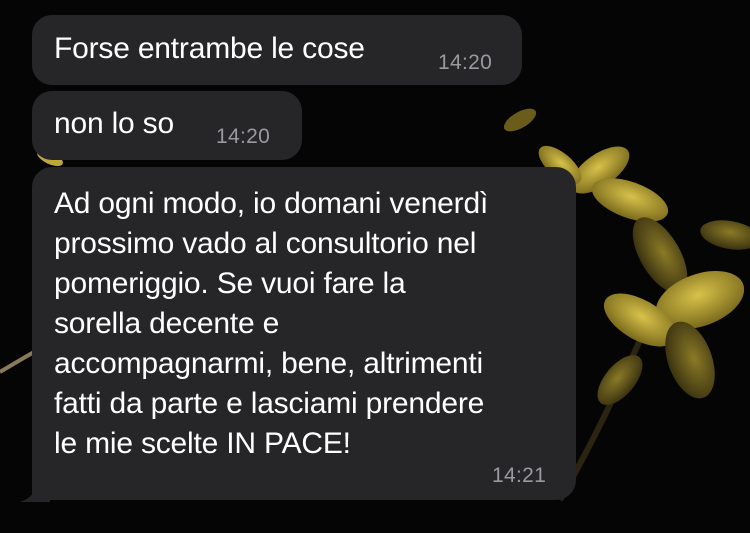  Describe the element at coordinates (114, 123) in the screenshot. I see `message-text: non lo so` at that location.